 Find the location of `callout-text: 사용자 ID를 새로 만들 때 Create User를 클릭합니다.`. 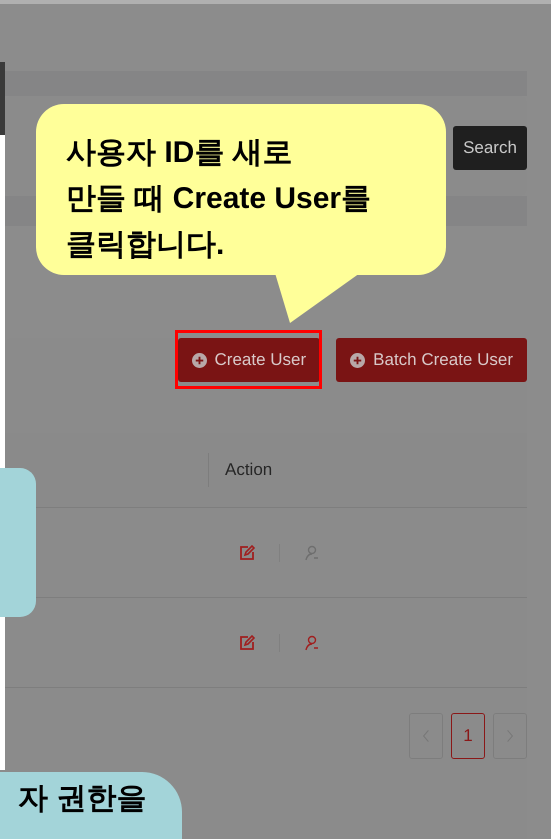

callout-text: 사용자 ID를 새로 만들 때 Create User를 클릭합니다. is located at coordinates (219, 199).